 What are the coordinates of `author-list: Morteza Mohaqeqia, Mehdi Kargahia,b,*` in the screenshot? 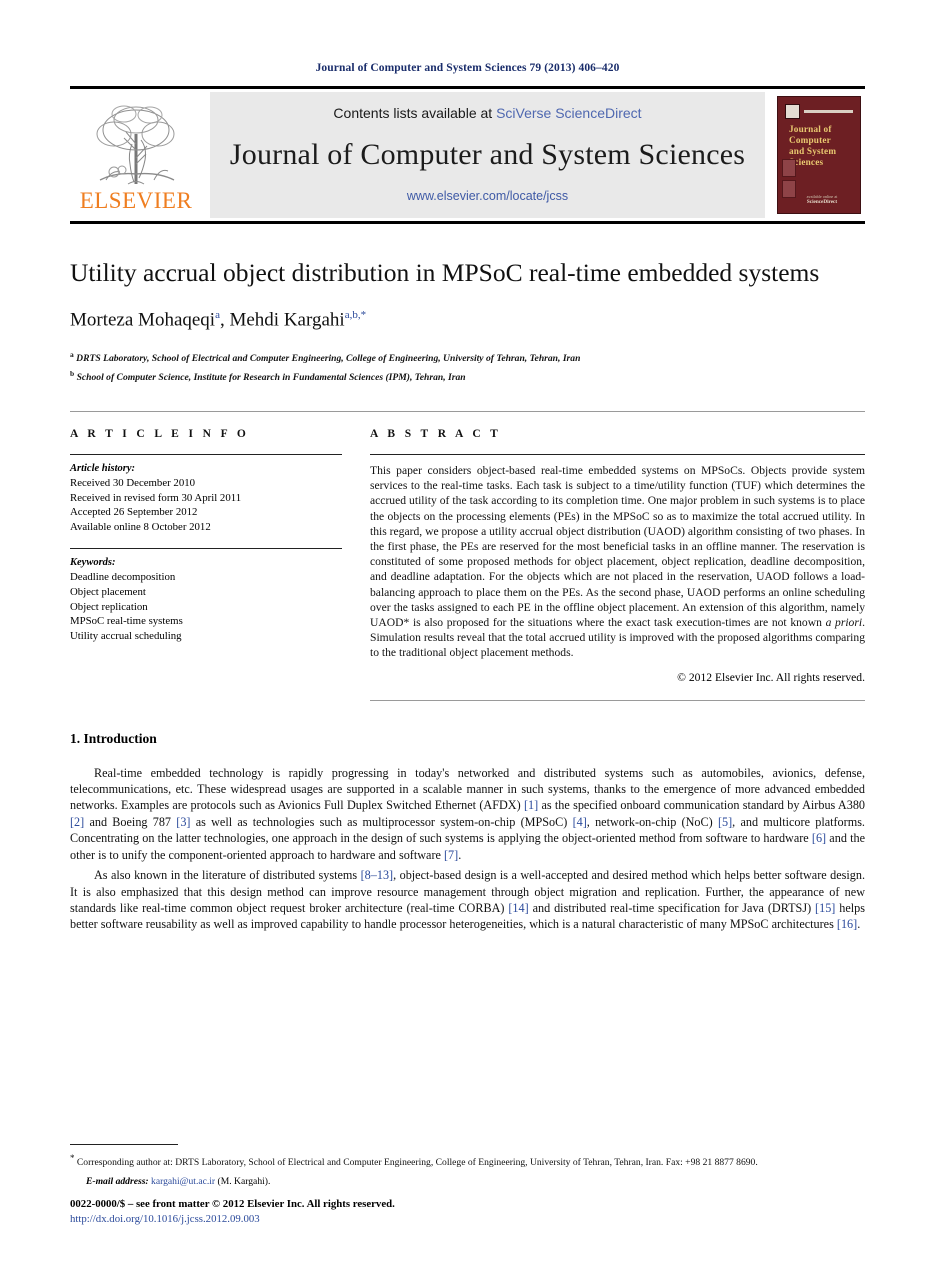 It's located at (218, 320).